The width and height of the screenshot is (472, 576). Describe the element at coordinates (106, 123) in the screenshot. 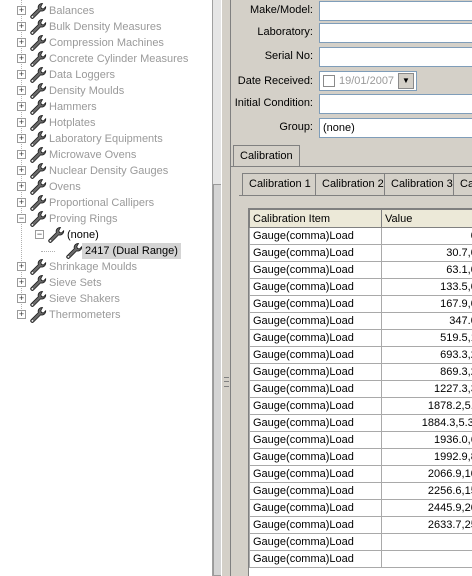

I see `tree-node-hotplates: Hotplates` at that location.